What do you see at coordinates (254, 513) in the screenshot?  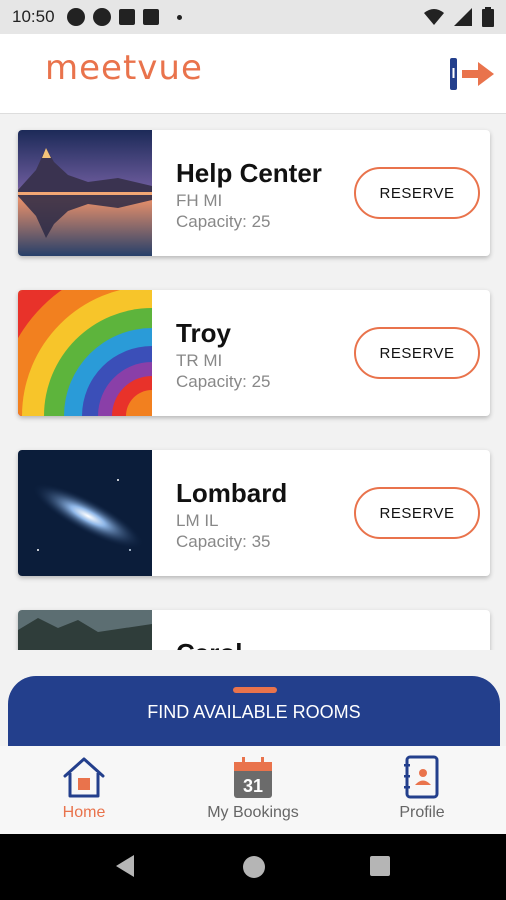 I see `room-card: Lombard LM IL Capacity: 35 RESERVE` at bounding box center [254, 513].